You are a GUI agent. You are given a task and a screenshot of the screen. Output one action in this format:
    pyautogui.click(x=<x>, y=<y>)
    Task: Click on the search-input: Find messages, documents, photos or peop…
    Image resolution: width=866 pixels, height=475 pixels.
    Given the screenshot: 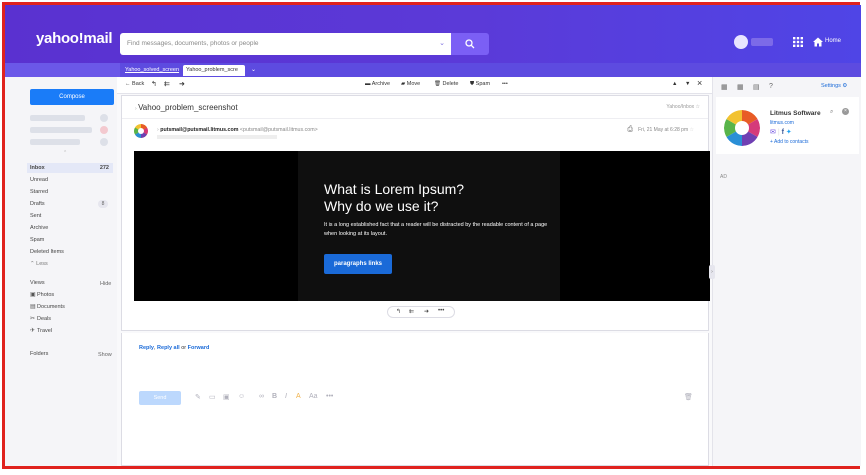 What is the action you would take?
    pyautogui.click(x=285, y=44)
    